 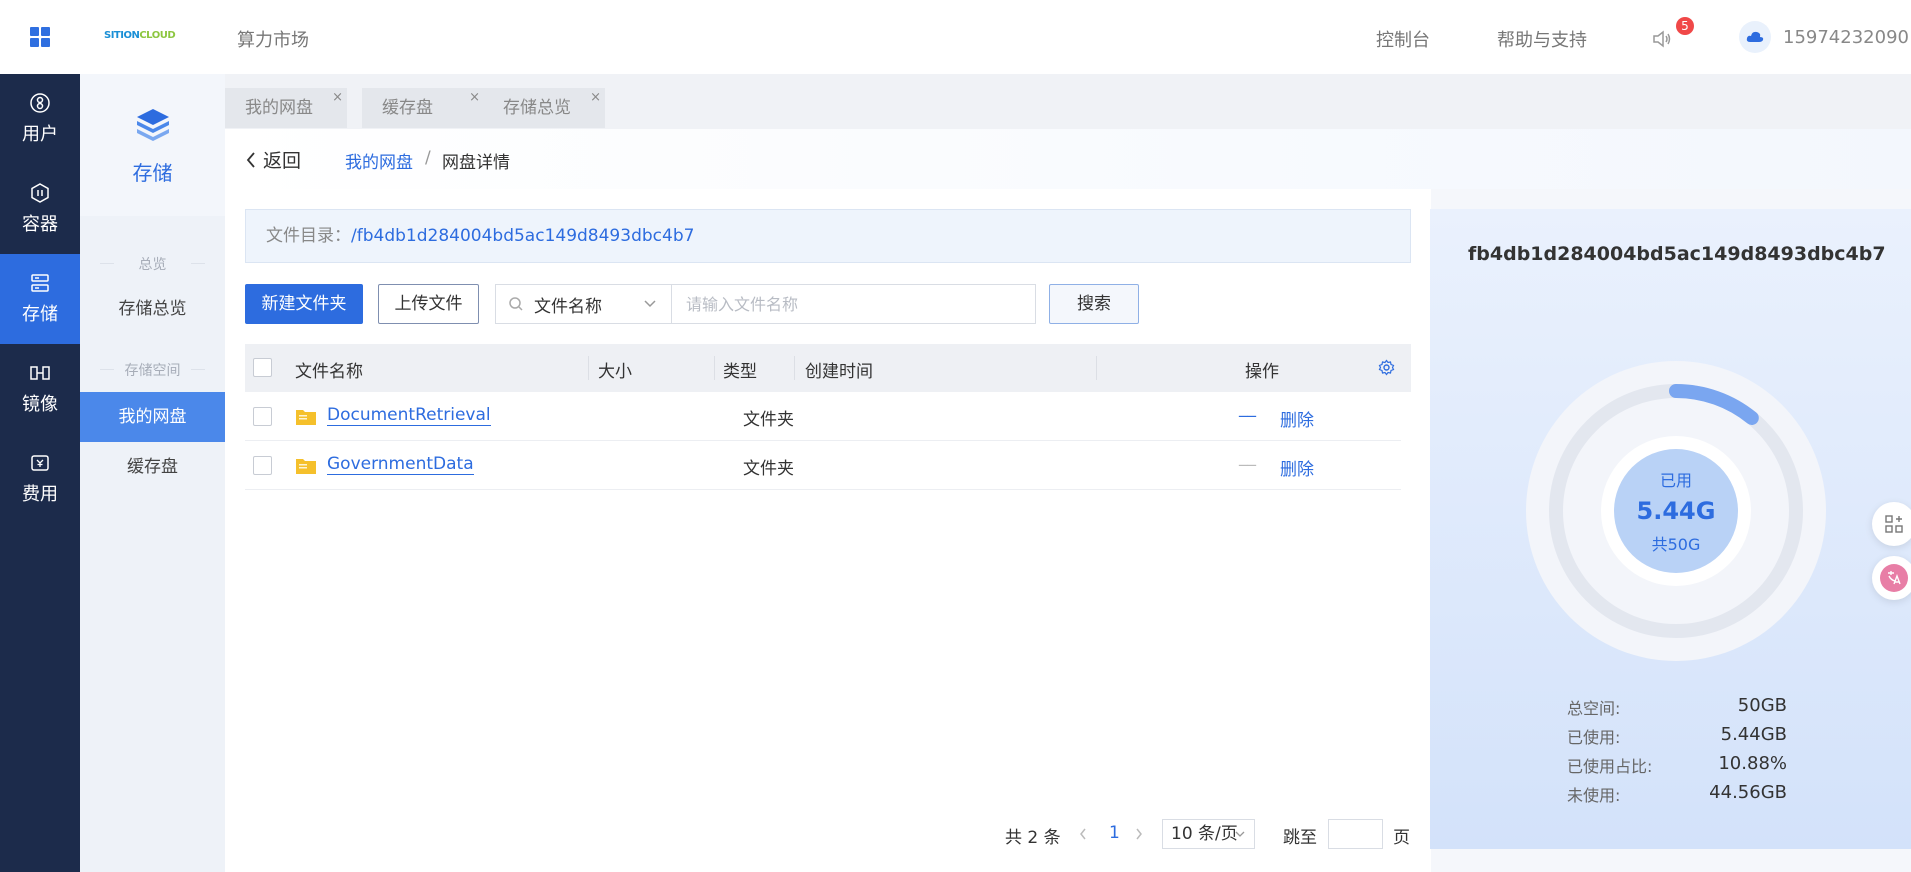 What do you see at coordinates (853, 304) in the screenshot?
I see `search-input` at bounding box center [853, 304].